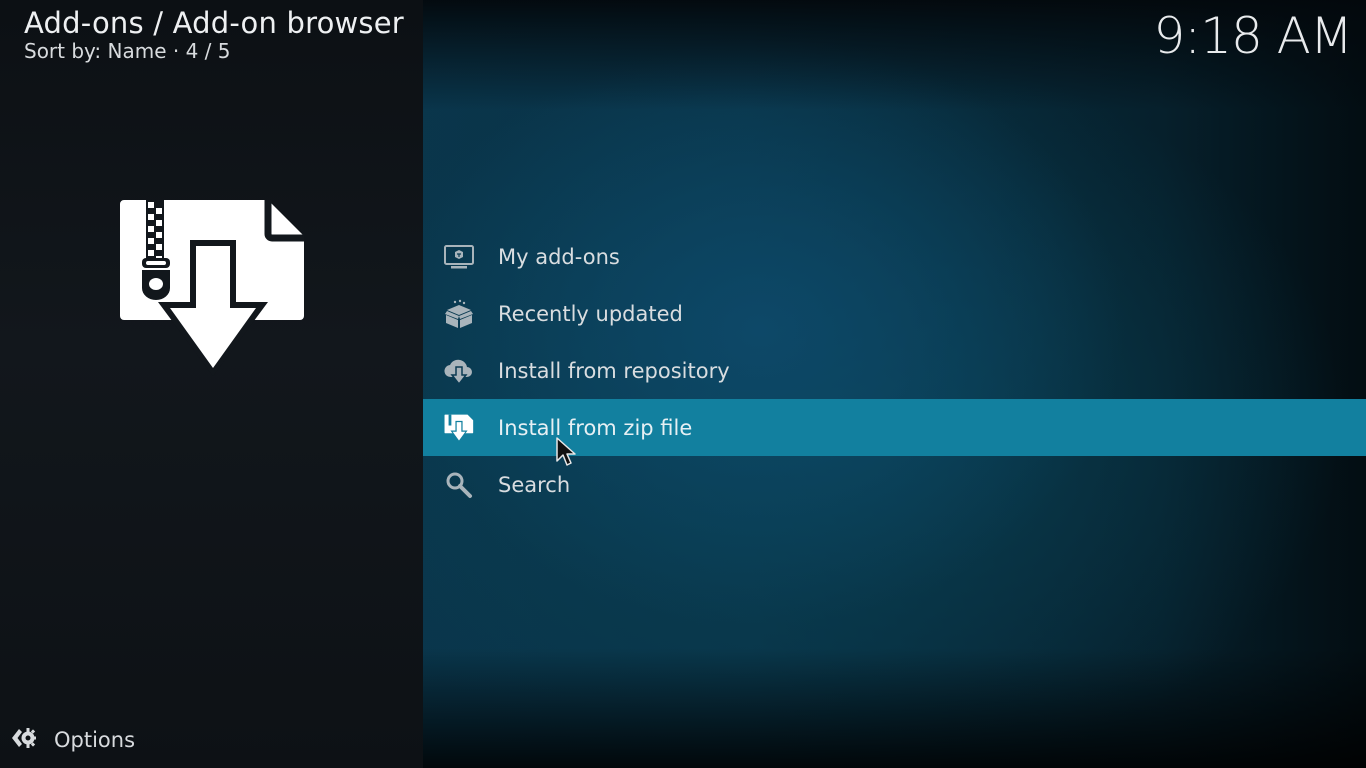 The height and width of the screenshot is (768, 1366). What do you see at coordinates (459, 485) in the screenshot?
I see `search-icon` at bounding box center [459, 485].